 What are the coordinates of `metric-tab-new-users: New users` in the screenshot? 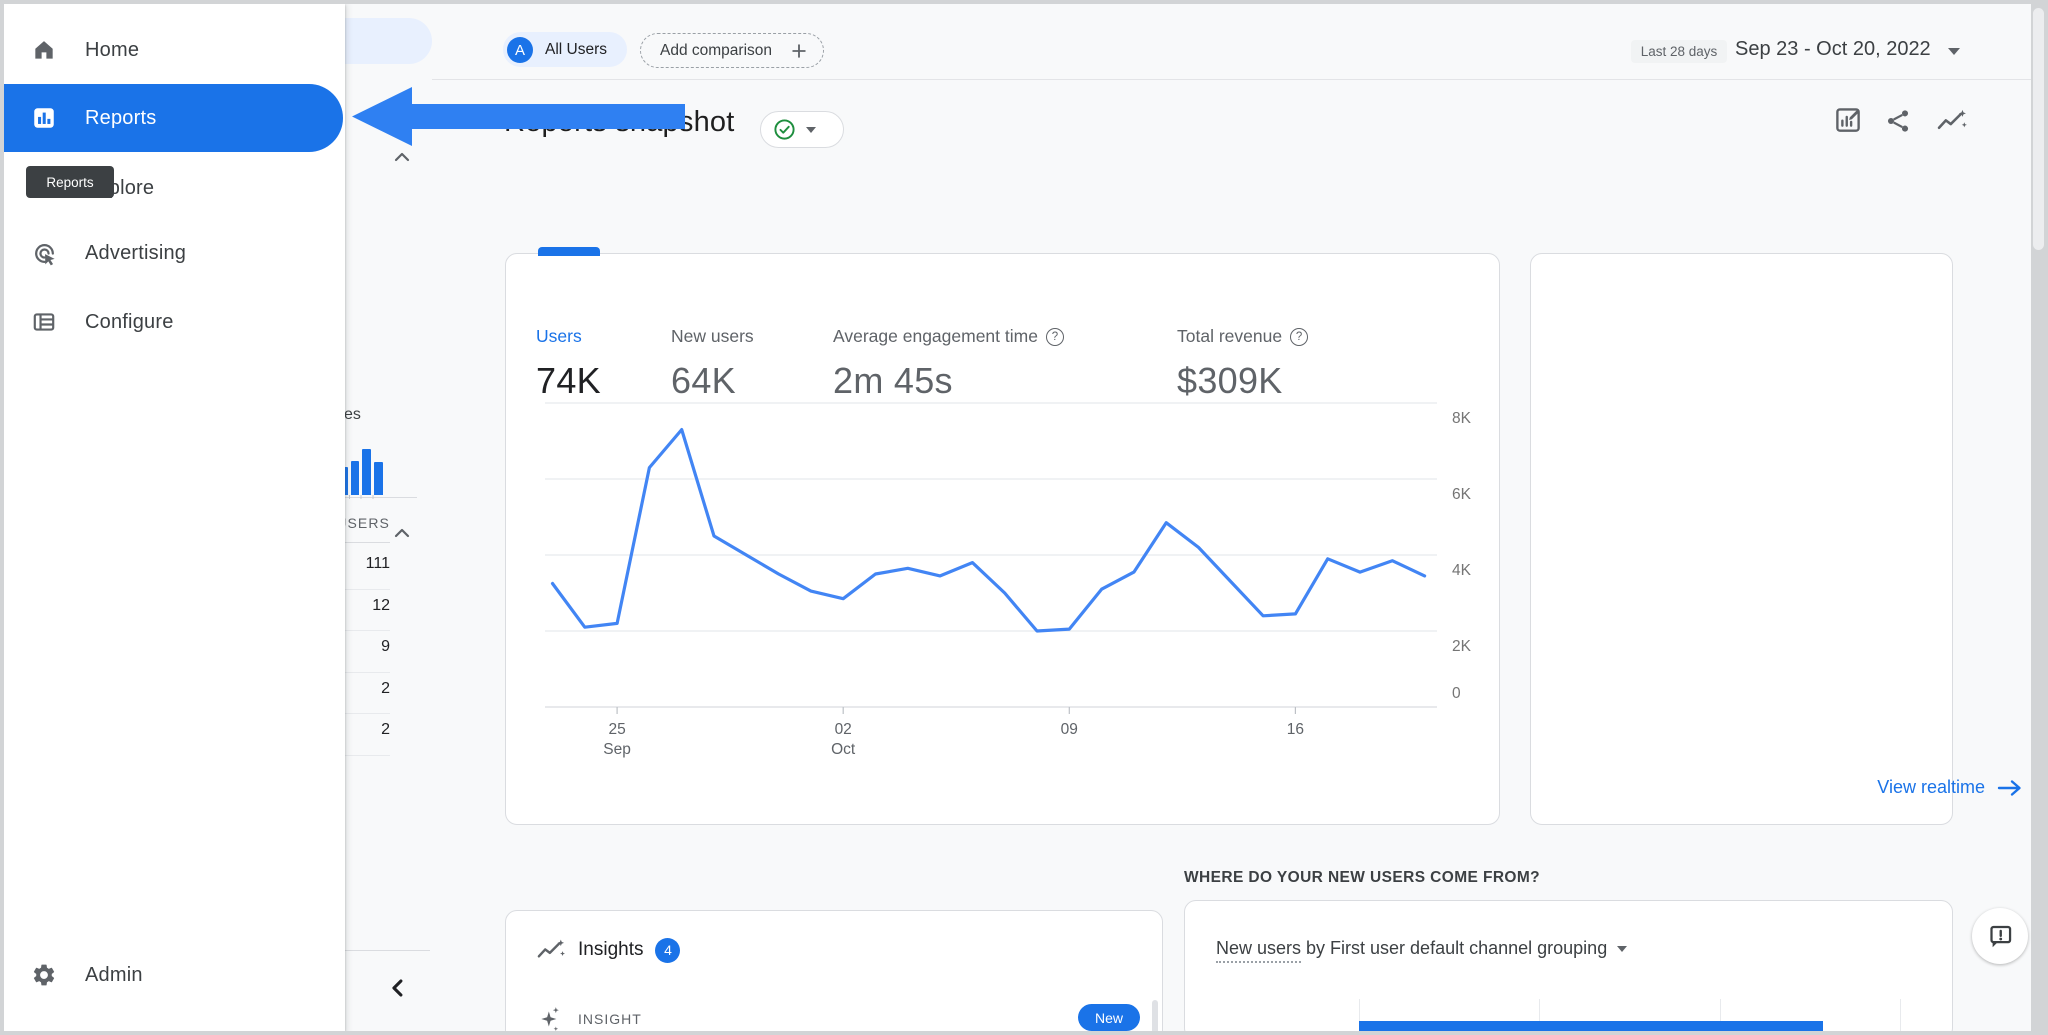 It's located at (712, 336).